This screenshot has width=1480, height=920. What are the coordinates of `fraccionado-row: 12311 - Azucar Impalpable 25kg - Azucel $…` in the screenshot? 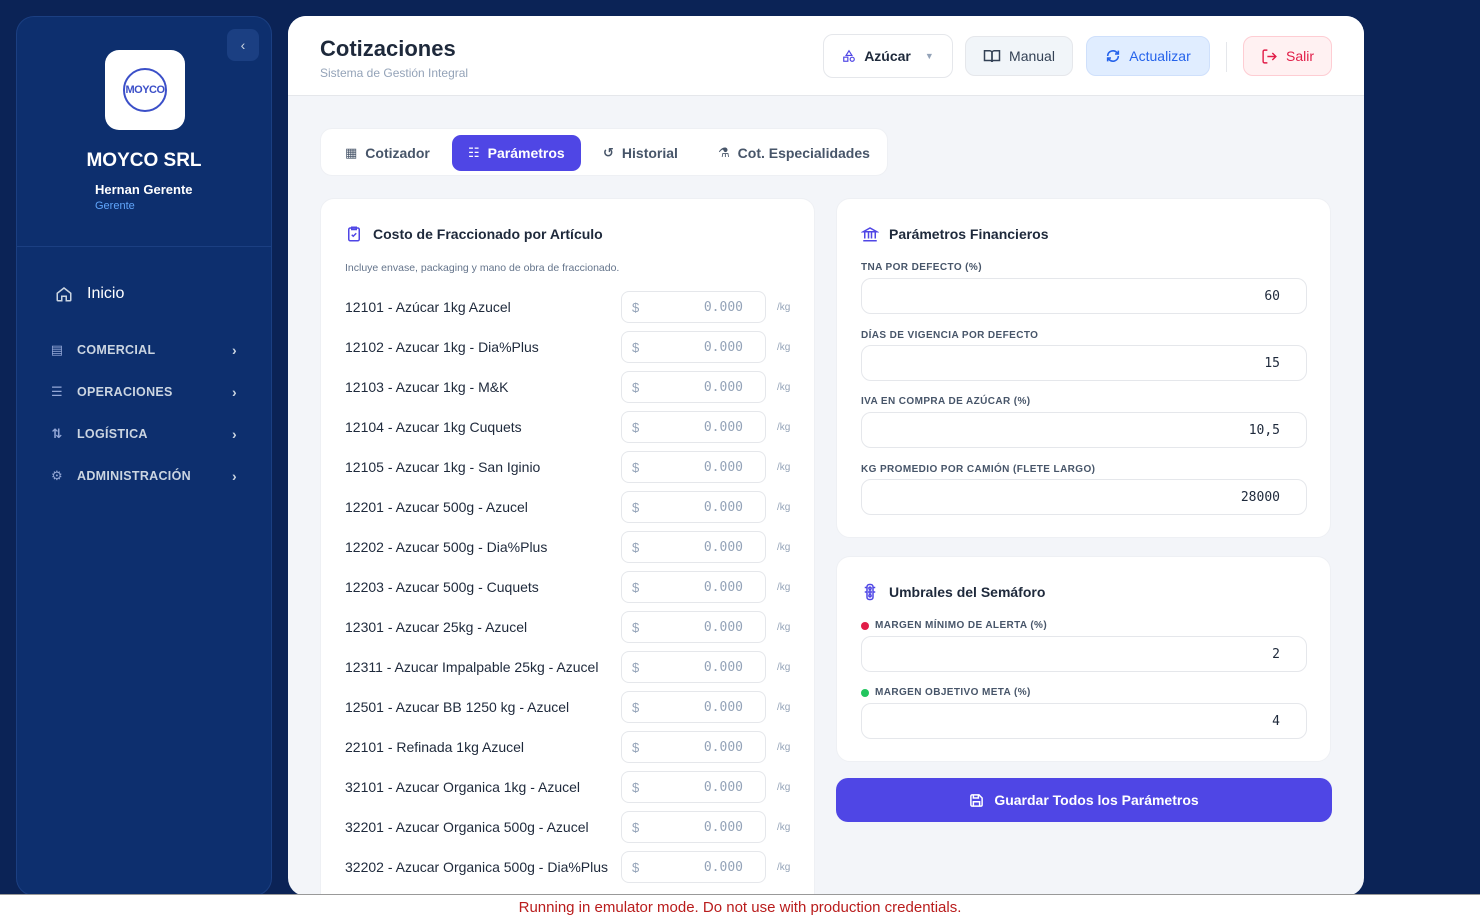 It's located at (570, 667).